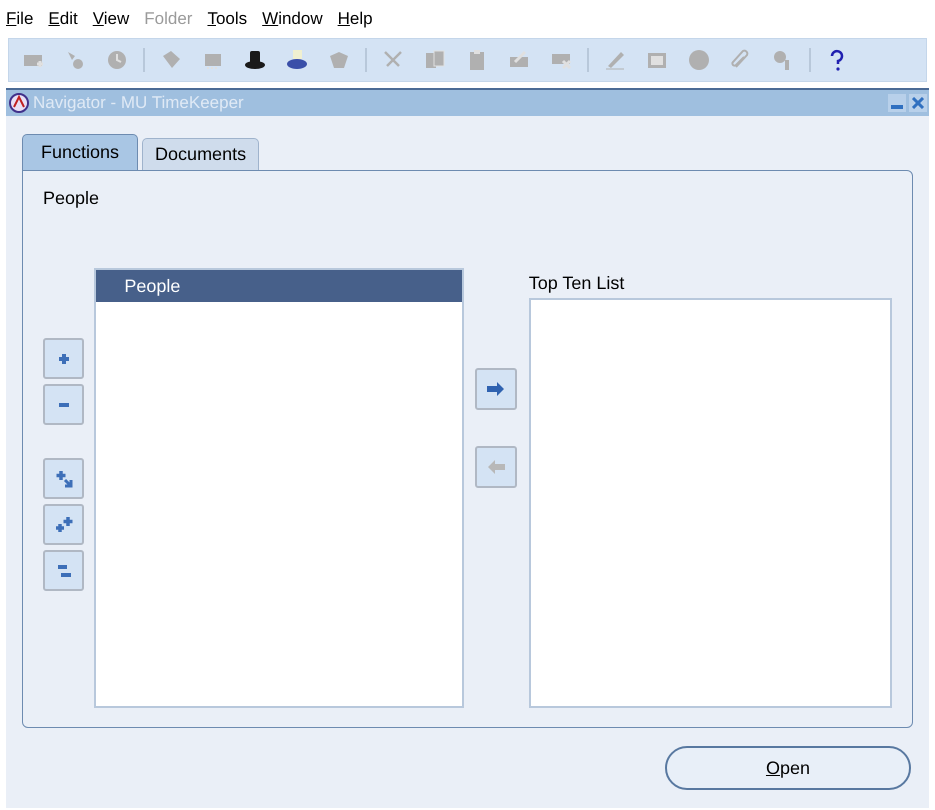 Image resolution: width=935 pixels, height=810 pixels. I want to click on list-label: Top Ten List, so click(577, 283).